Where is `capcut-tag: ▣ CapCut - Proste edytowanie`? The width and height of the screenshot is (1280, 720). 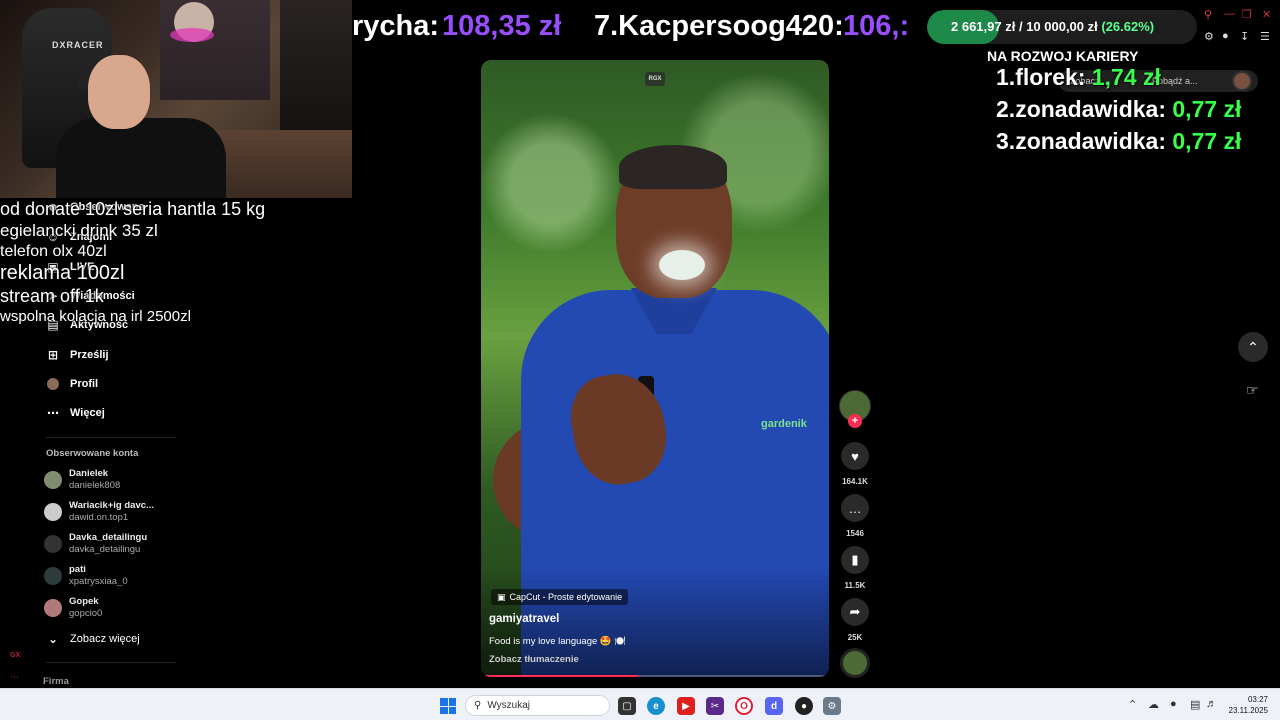 capcut-tag: ▣ CapCut - Proste edytowanie is located at coordinates (560, 597).